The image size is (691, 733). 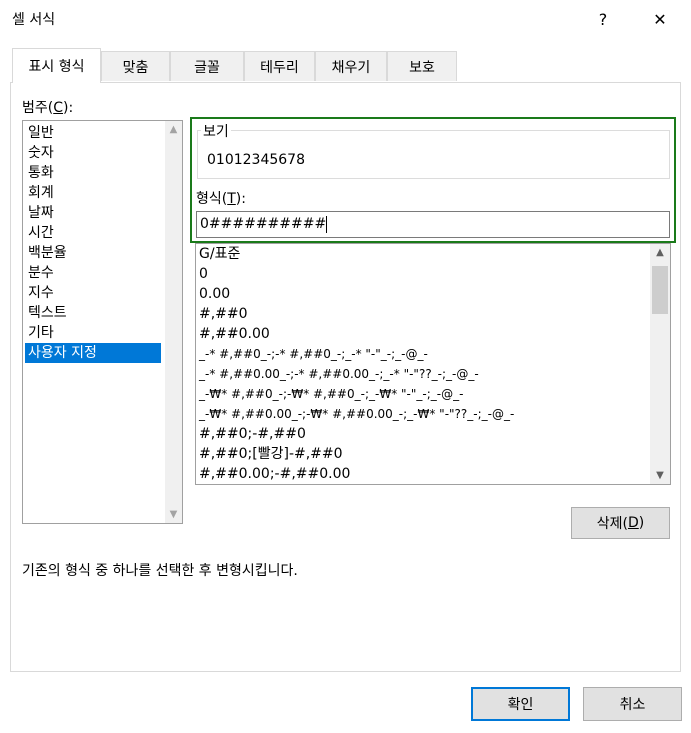 What do you see at coordinates (620, 523) in the screenshot?
I see `delete-button: 삭제(D)` at bounding box center [620, 523].